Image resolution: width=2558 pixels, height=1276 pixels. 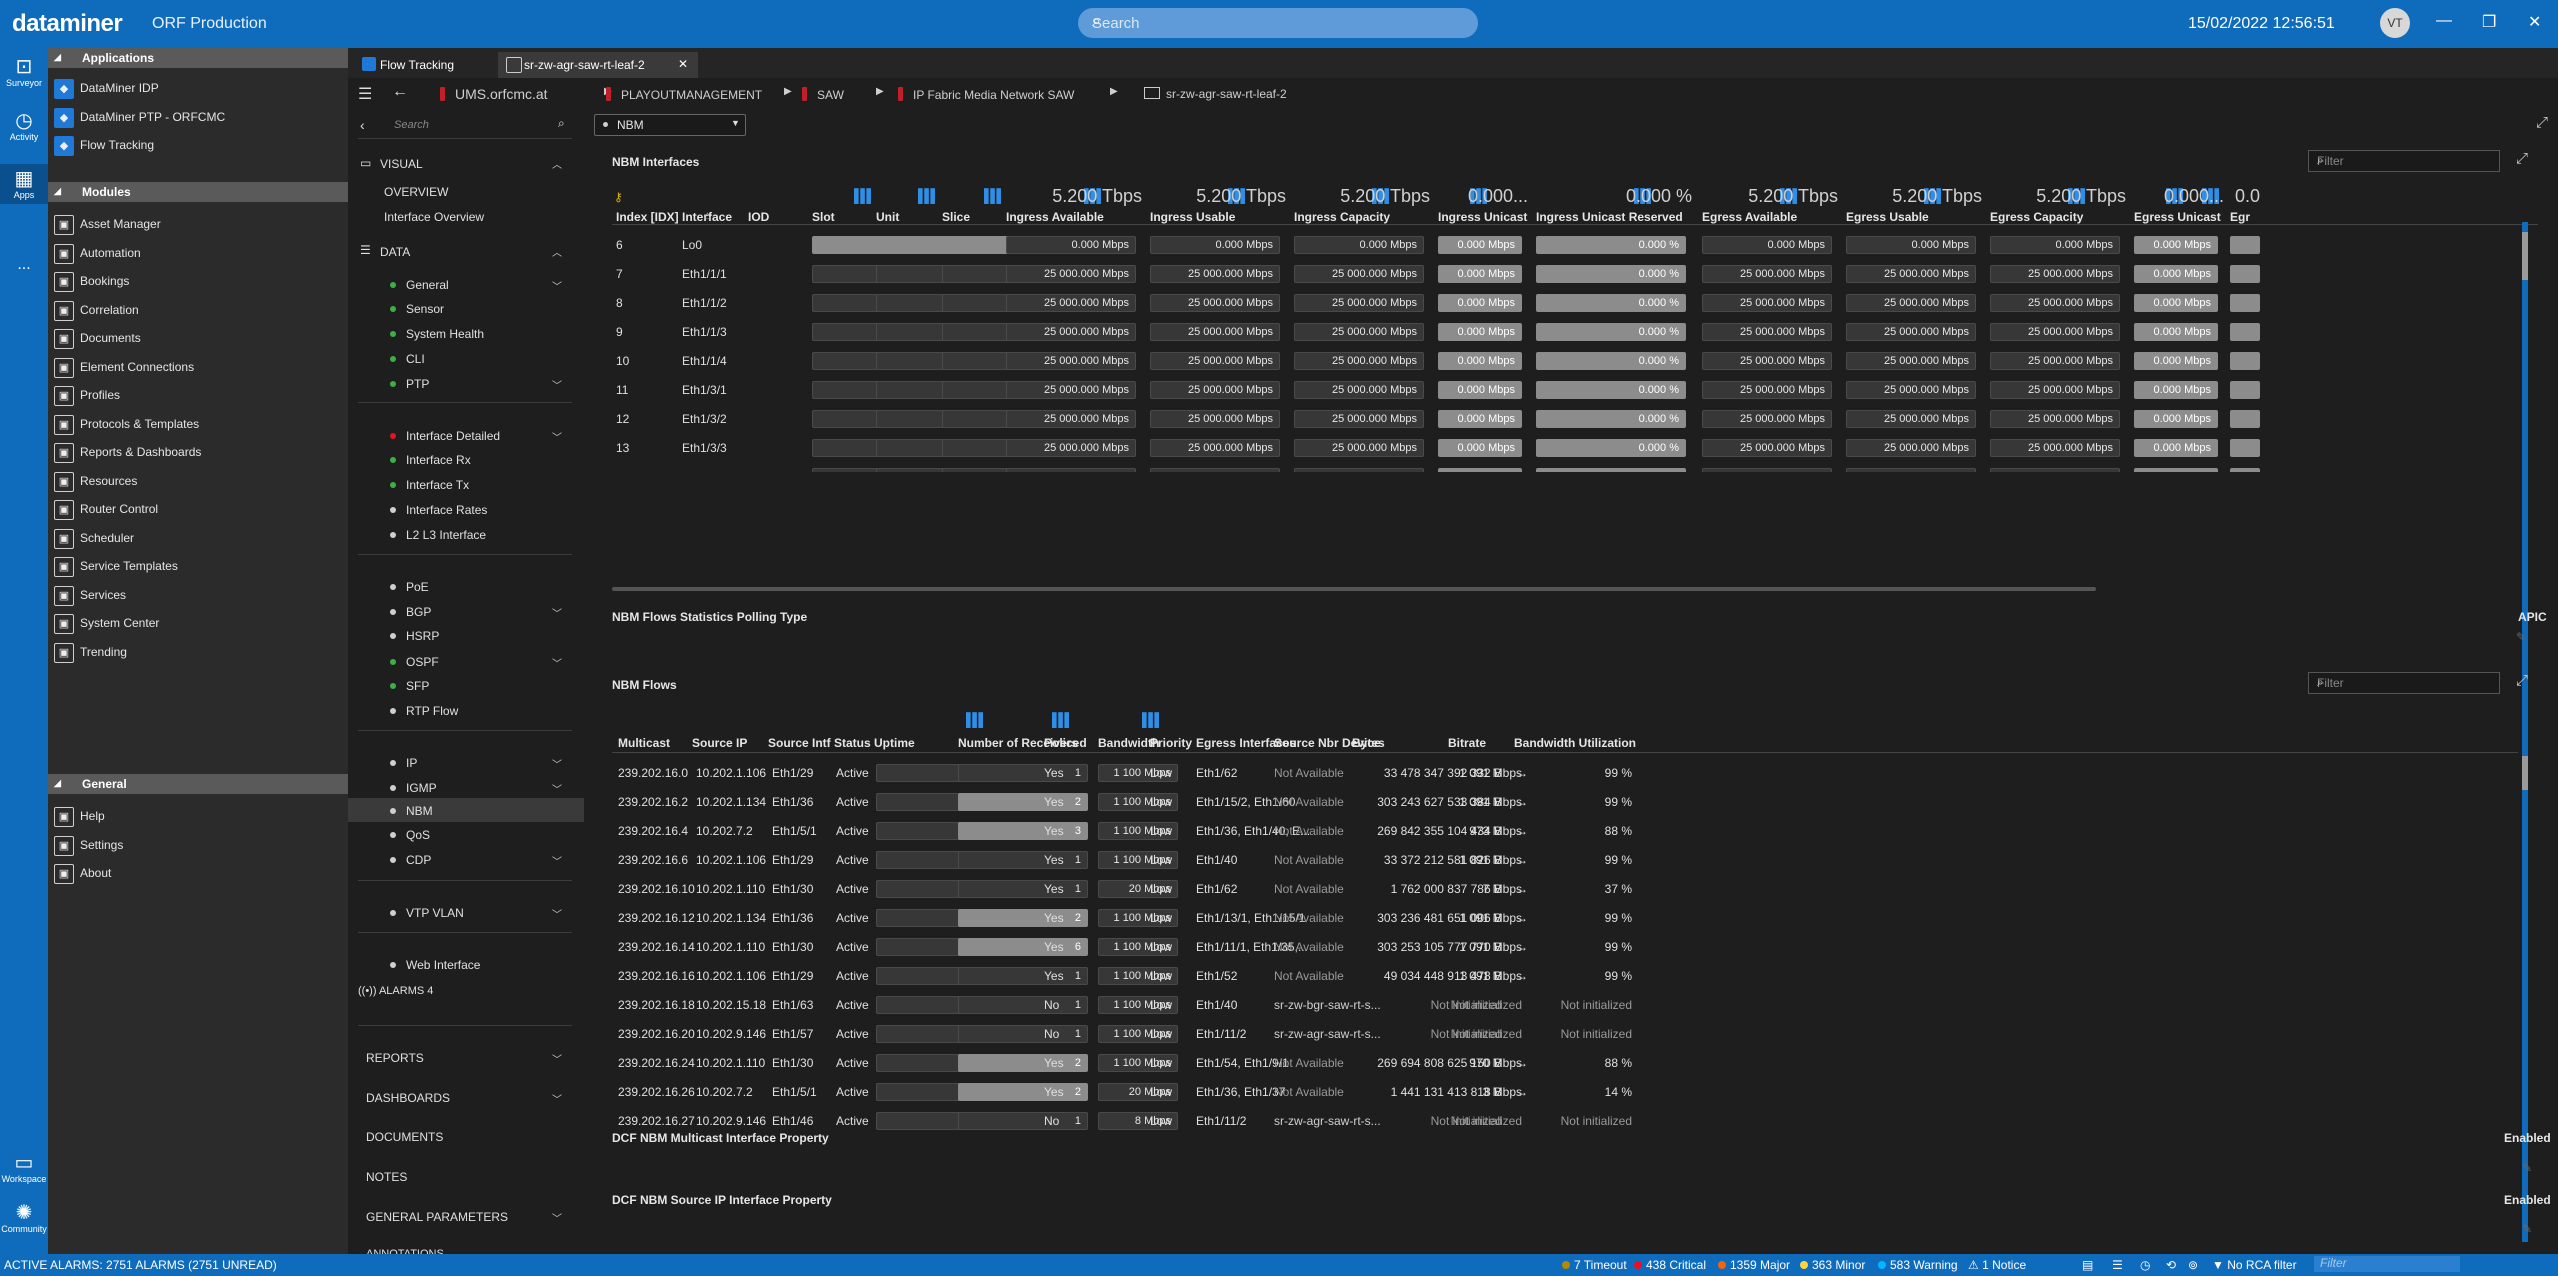 I want to click on column-header: Egress Available, so click(x=1749, y=217).